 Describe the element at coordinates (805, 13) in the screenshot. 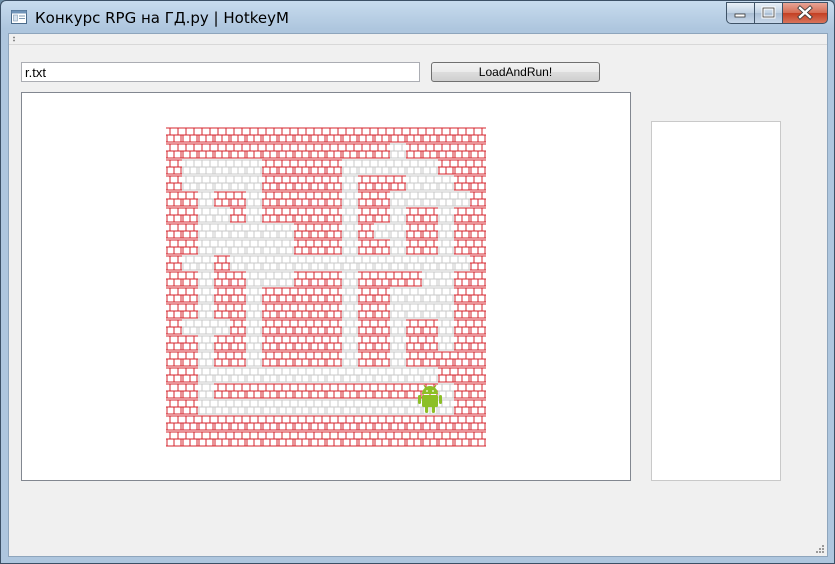

I see `close-button` at that location.